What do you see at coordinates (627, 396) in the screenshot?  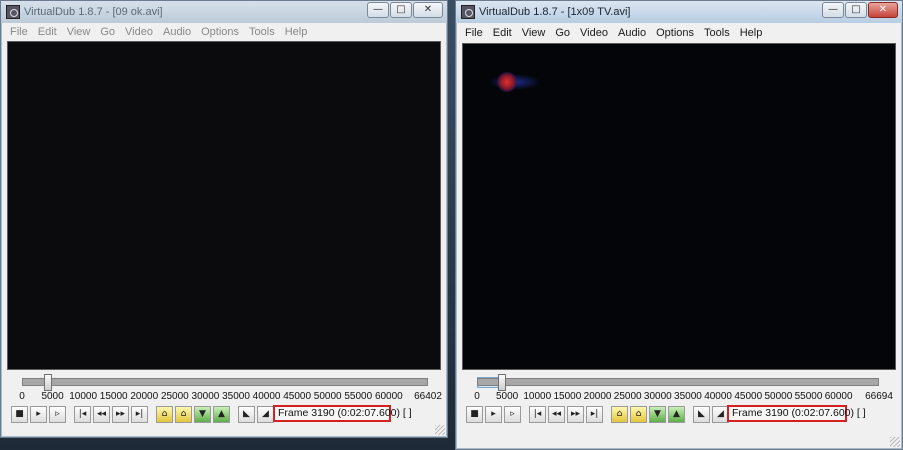 I see `tick-label: 25000` at bounding box center [627, 396].